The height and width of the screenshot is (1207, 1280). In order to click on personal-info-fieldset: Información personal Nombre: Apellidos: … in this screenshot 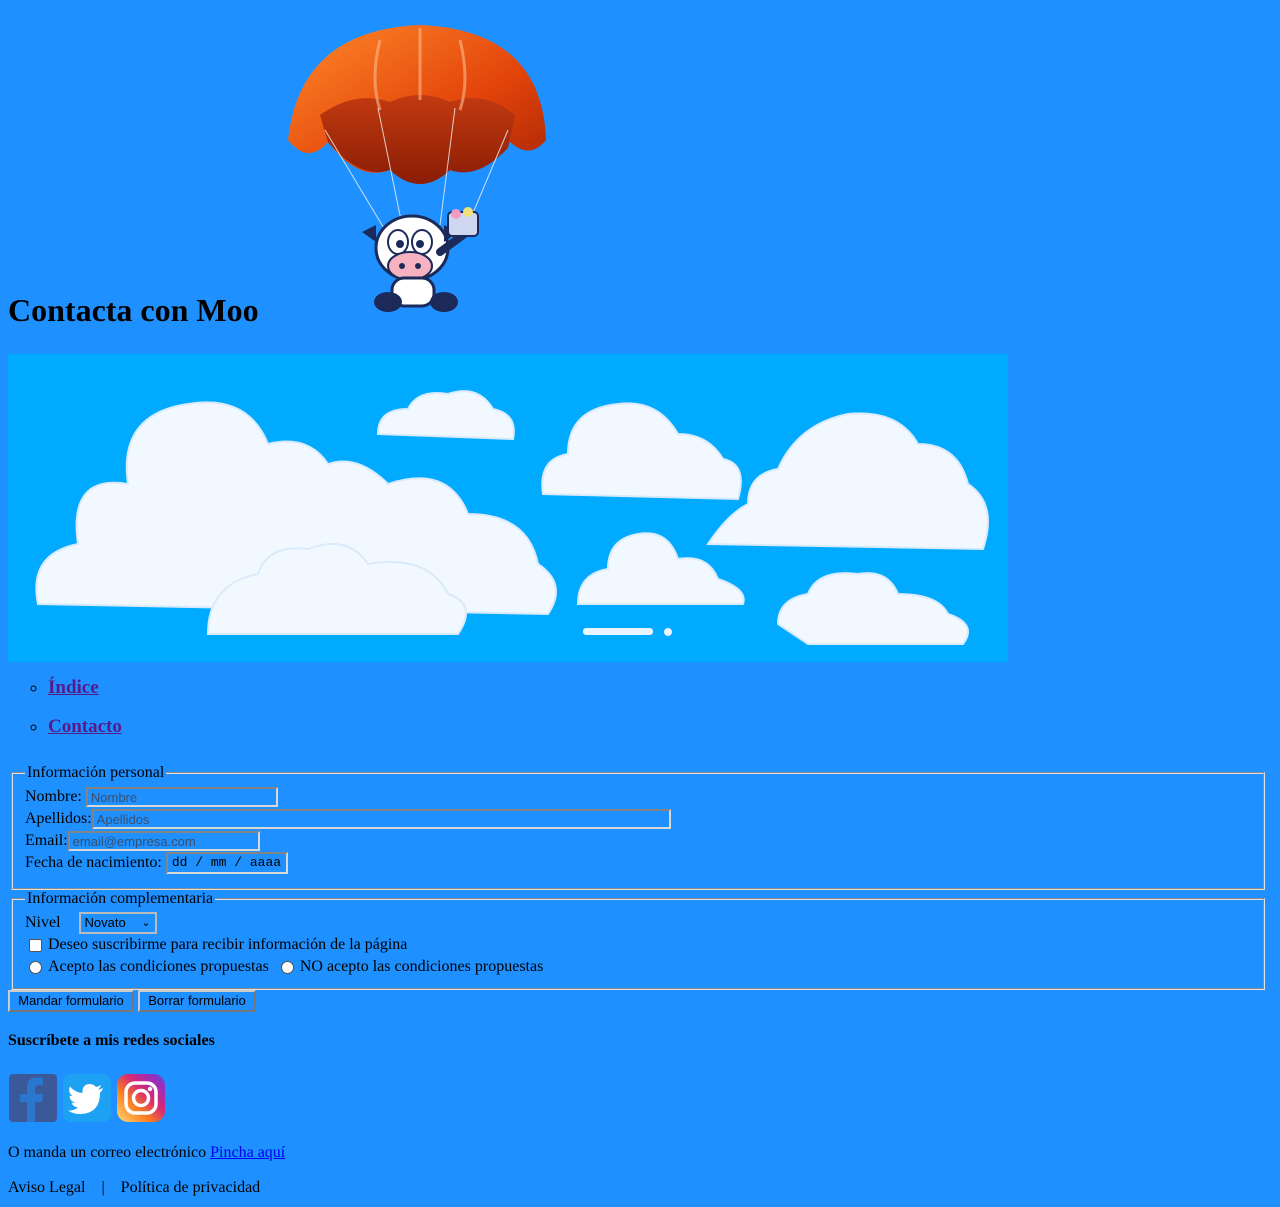, I will do `click(638, 827)`.